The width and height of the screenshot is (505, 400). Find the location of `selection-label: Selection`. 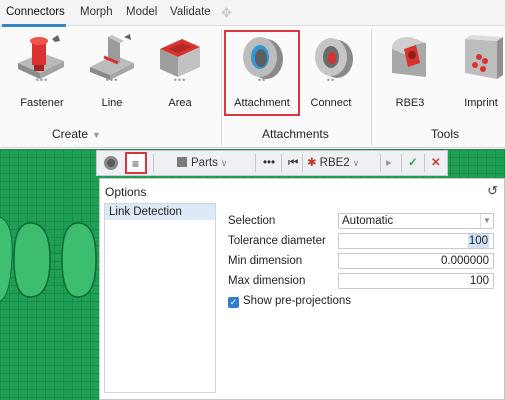

selection-label: Selection is located at coordinates (252, 221).